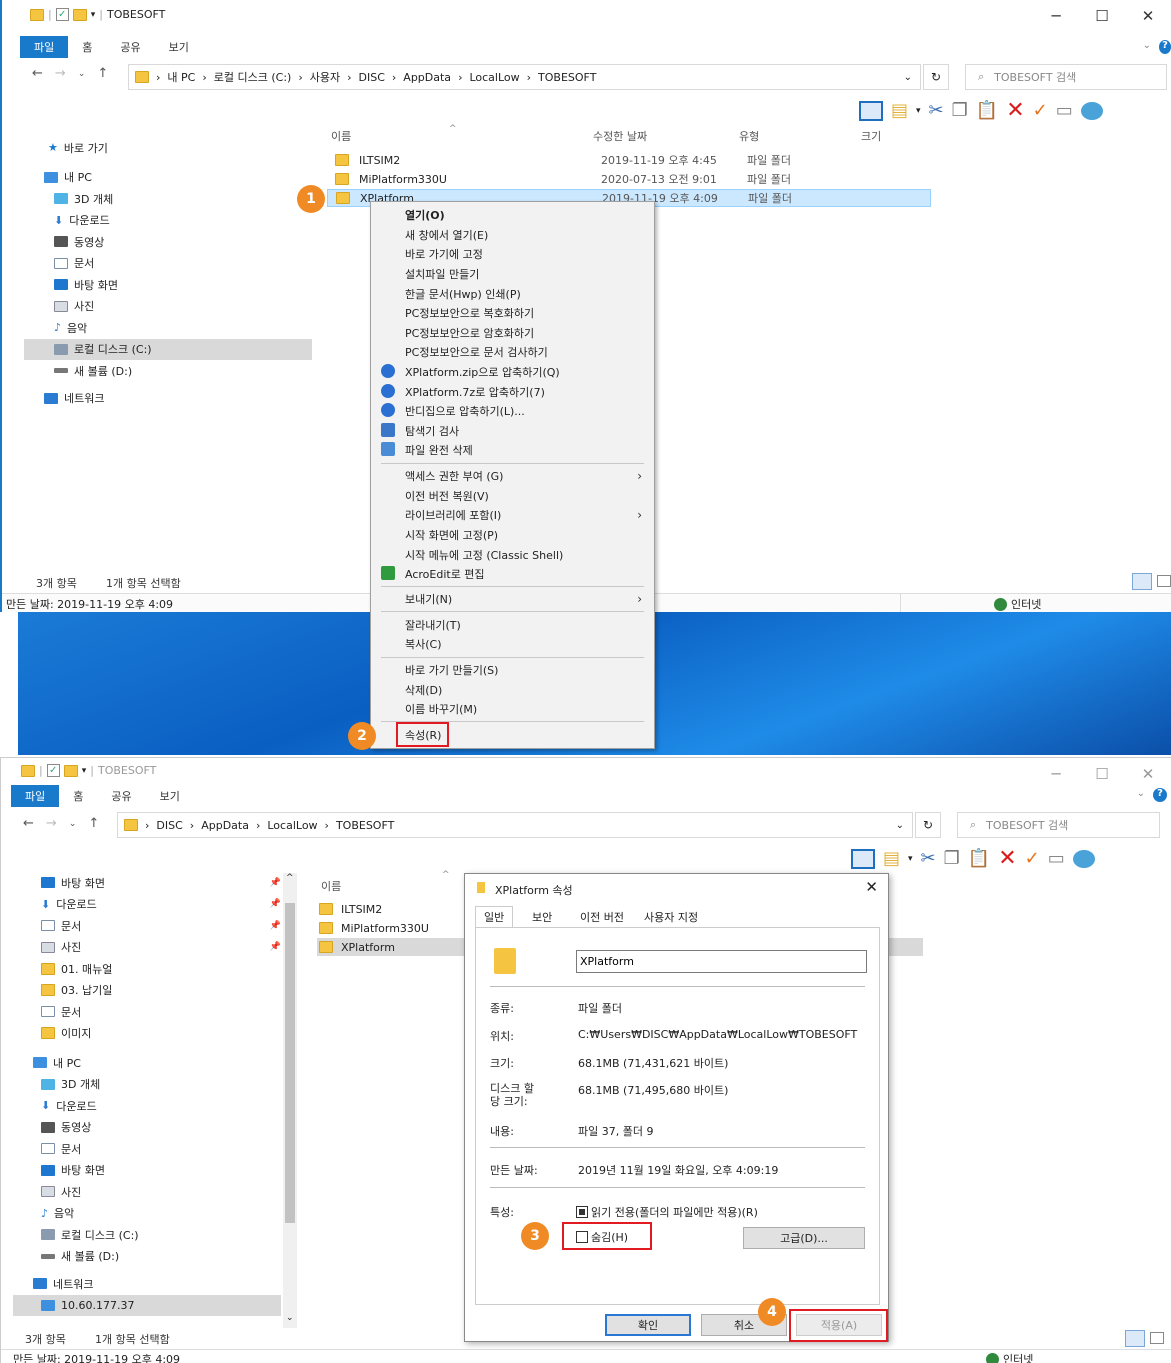  Describe the element at coordinates (290, 878) in the screenshot. I see `scroll-up-icon: ^` at that location.